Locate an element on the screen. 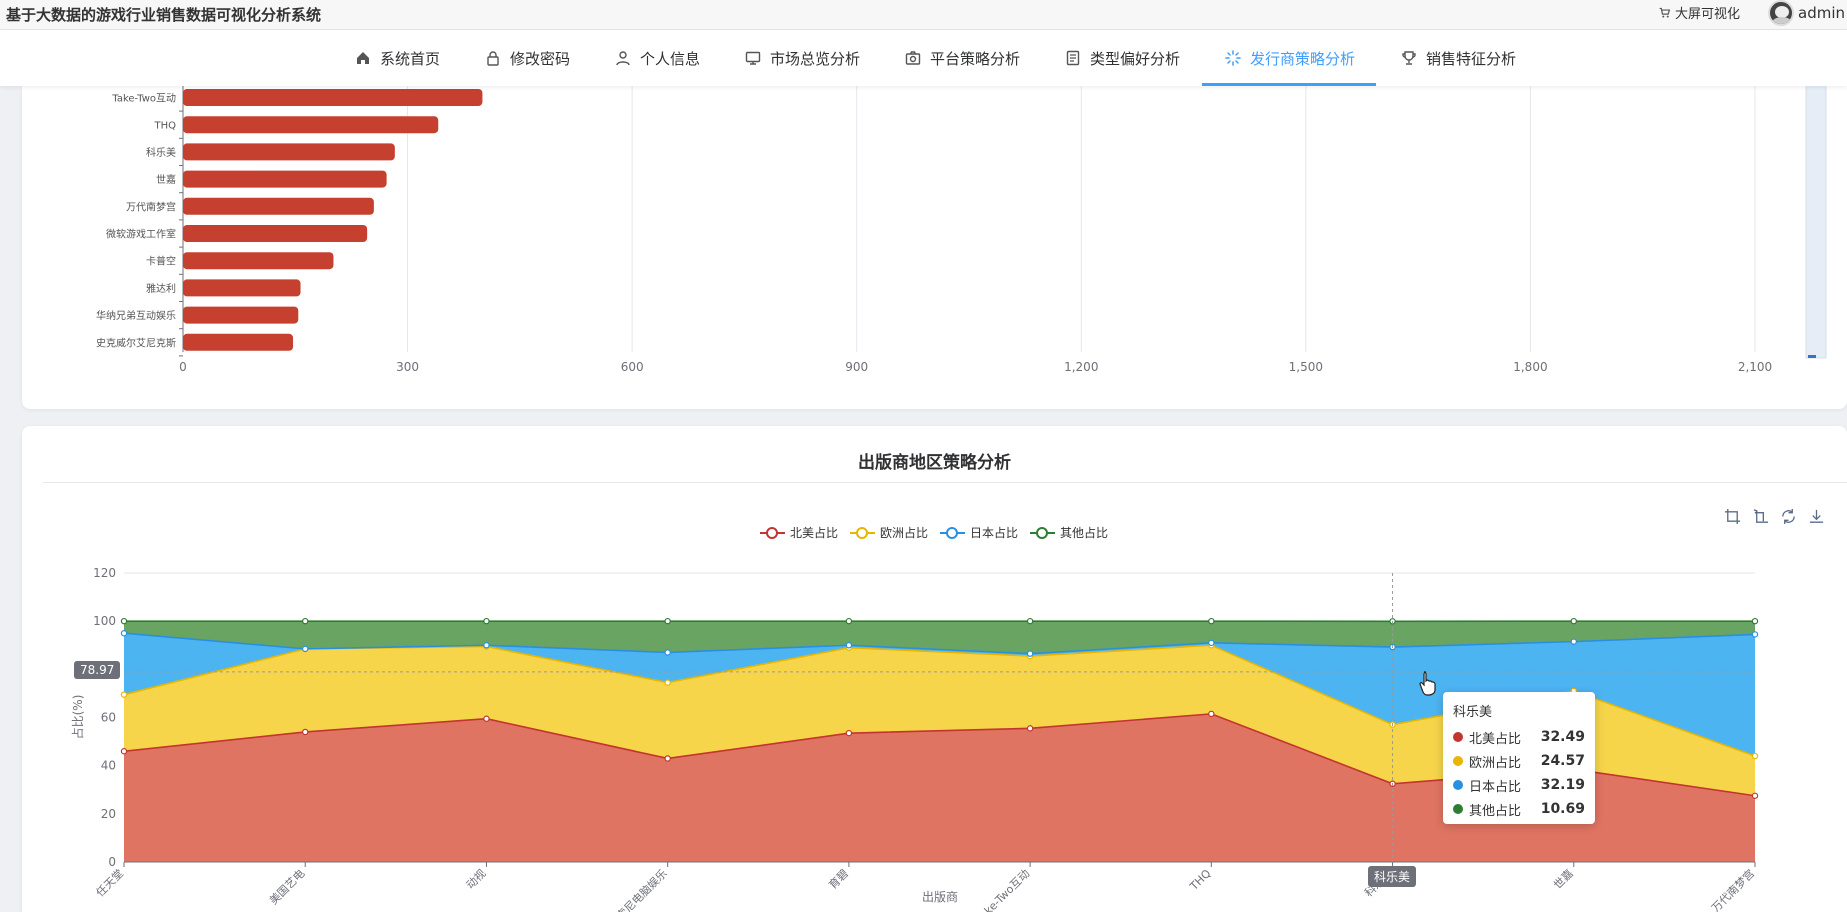  nav-item-profile: 个人信息 is located at coordinates (657, 58).